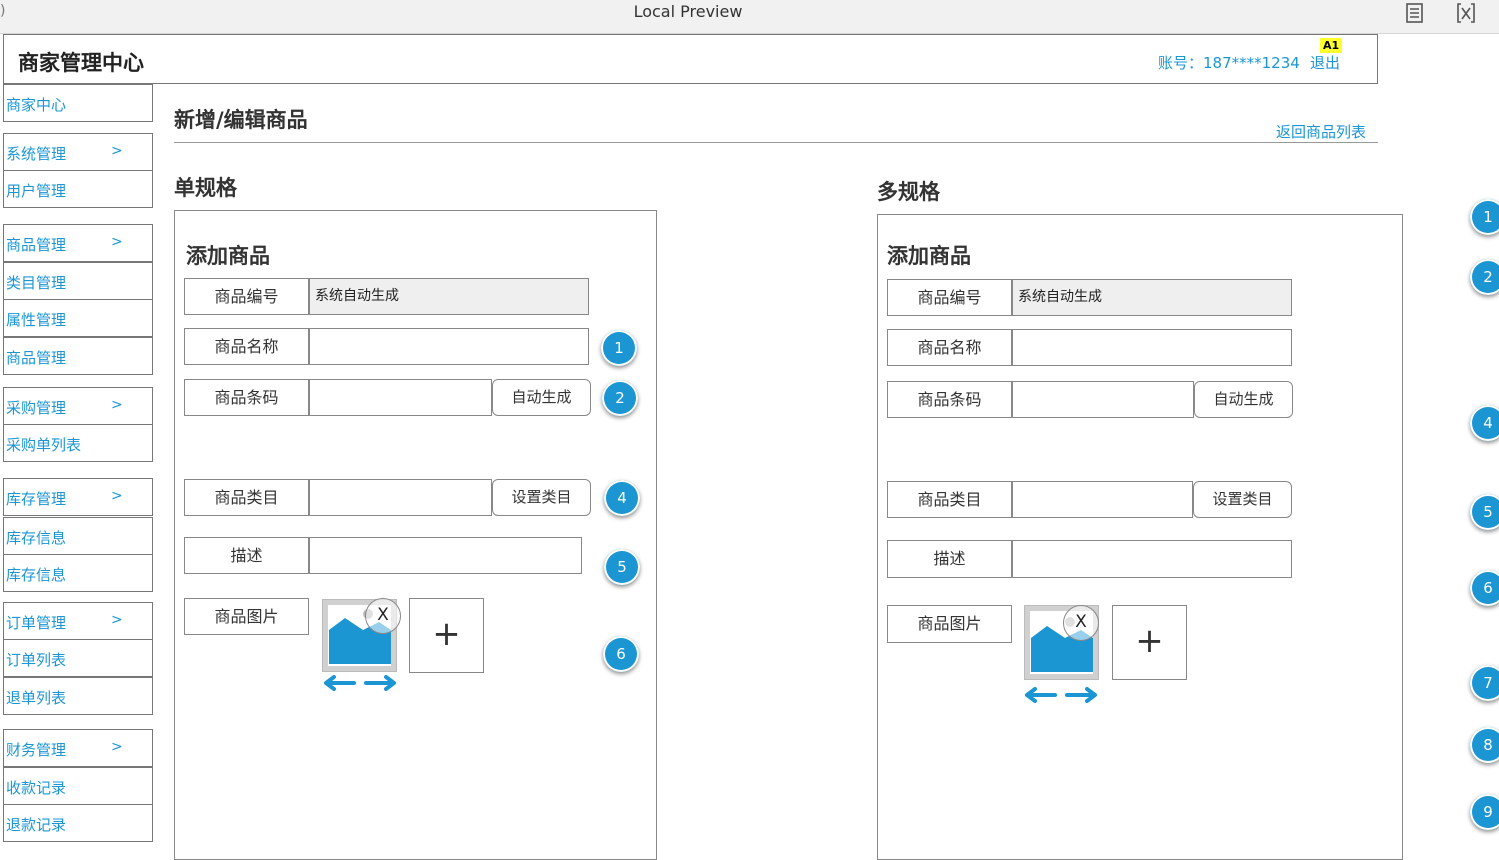 The width and height of the screenshot is (1499, 860). I want to click on single-name-label: 商品名称, so click(246, 346).